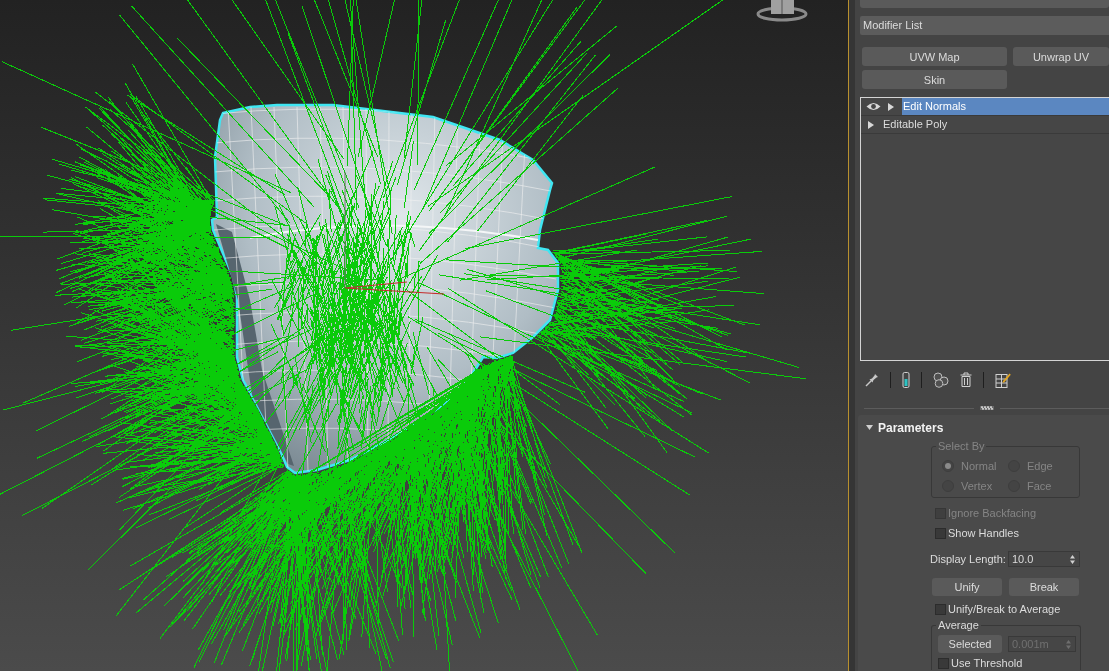  What do you see at coordinates (911, 427) in the screenshot?
I see `rollout-title: Parameters` at bounding box center [911, 427].